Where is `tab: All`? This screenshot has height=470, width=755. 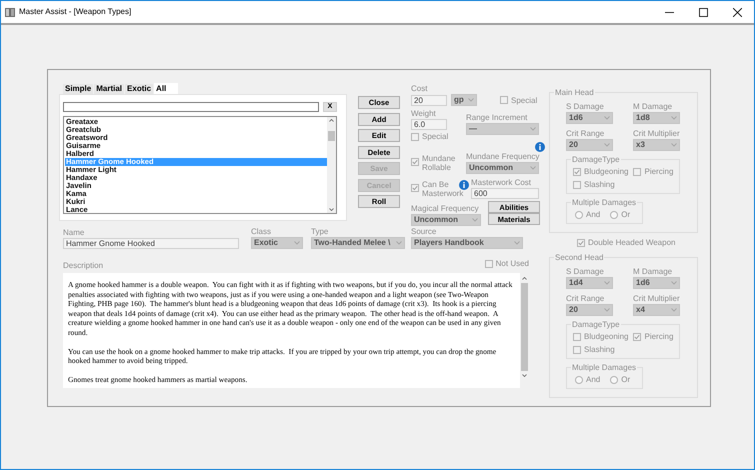
tab: All is located at coordinates (166, 88).